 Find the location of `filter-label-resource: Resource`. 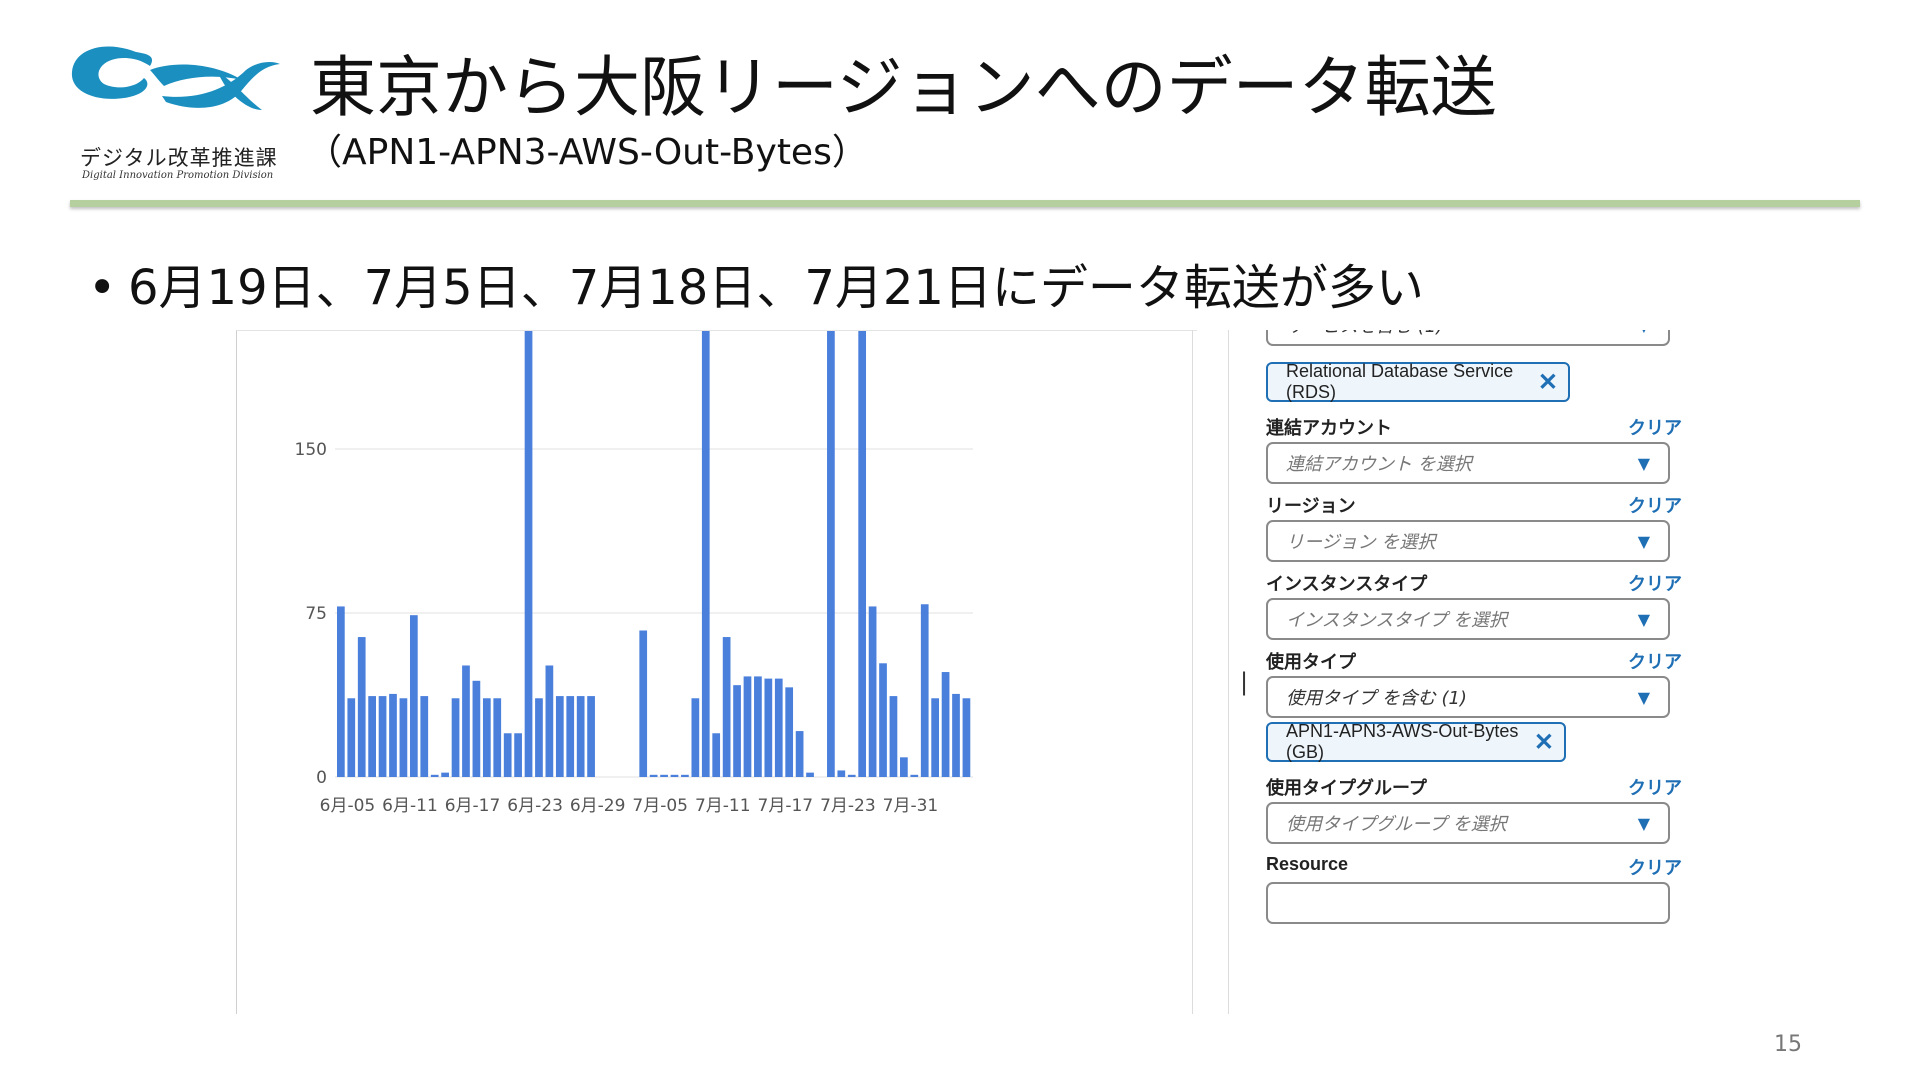

filter-label-resource: Resource is located at coordinates (1307, 864).